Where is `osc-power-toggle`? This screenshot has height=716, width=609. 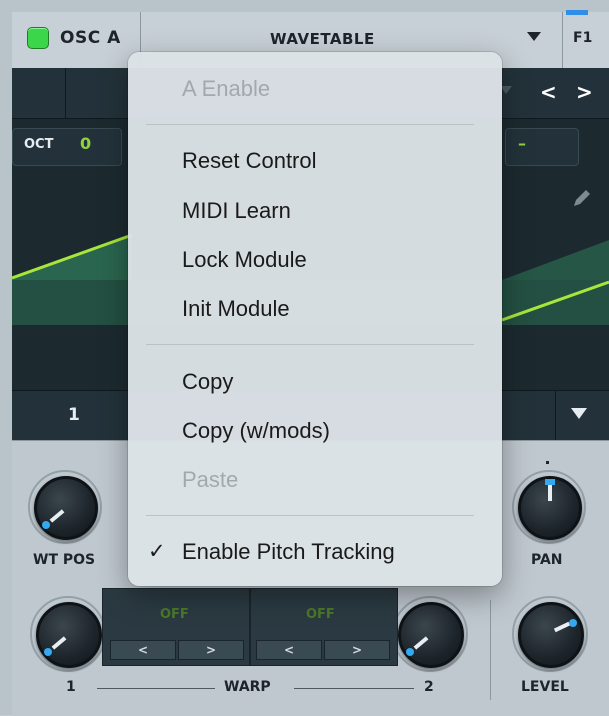
osc-power-toggle is located at coordinates (38, 38).